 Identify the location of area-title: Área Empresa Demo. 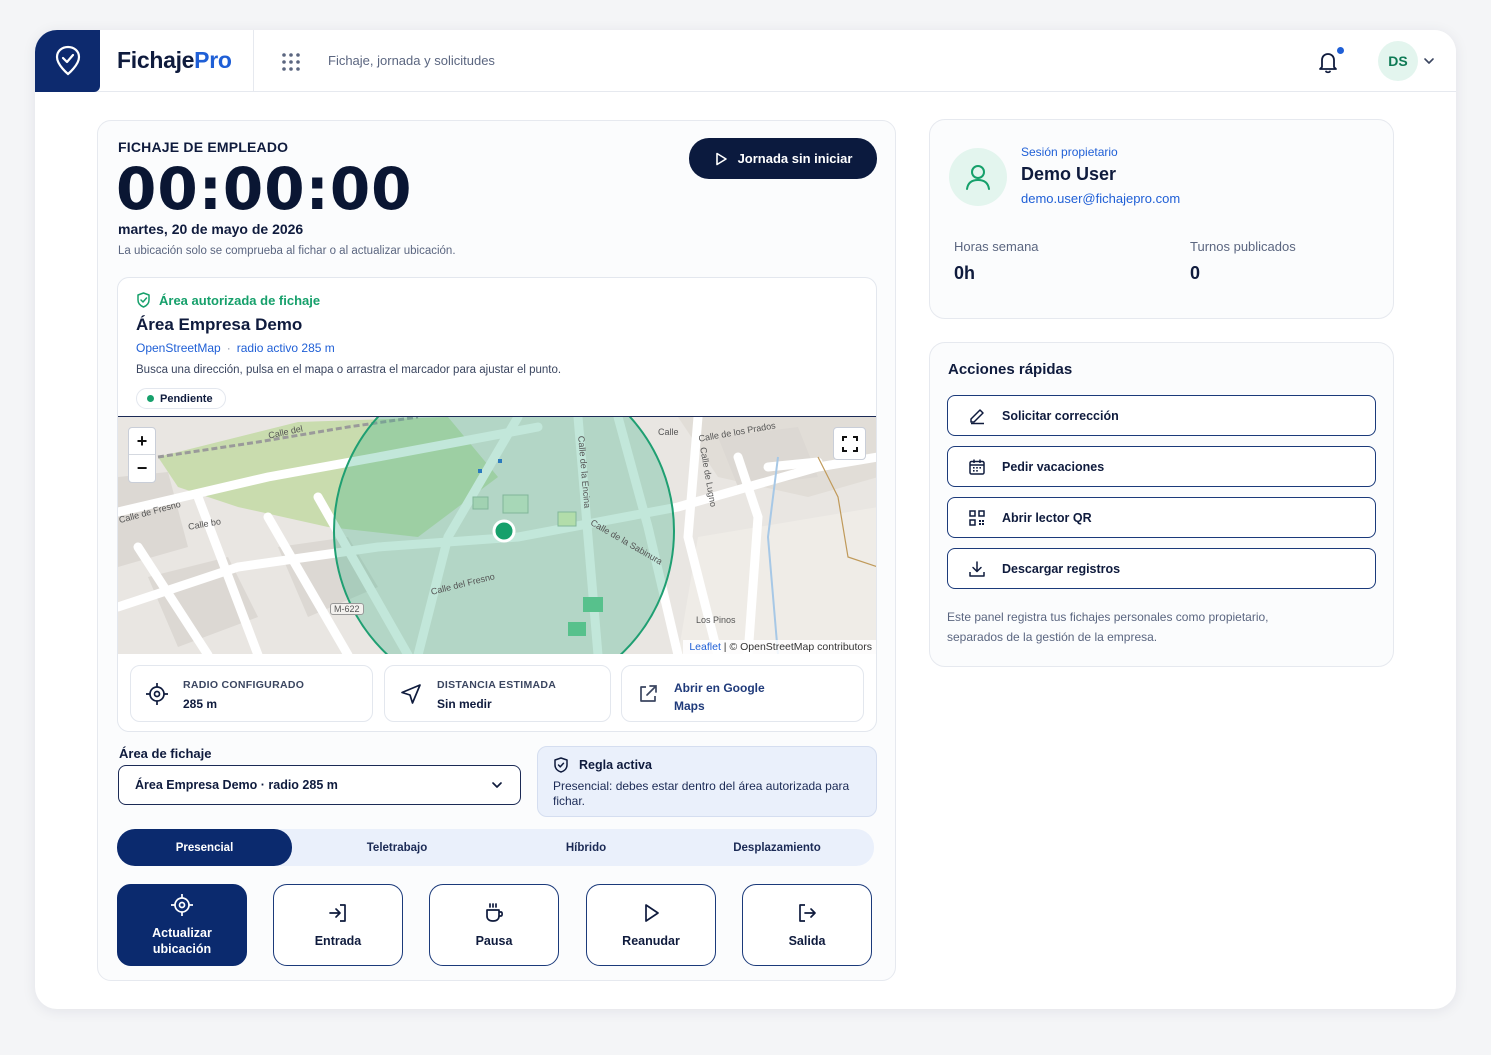
(219, 324).